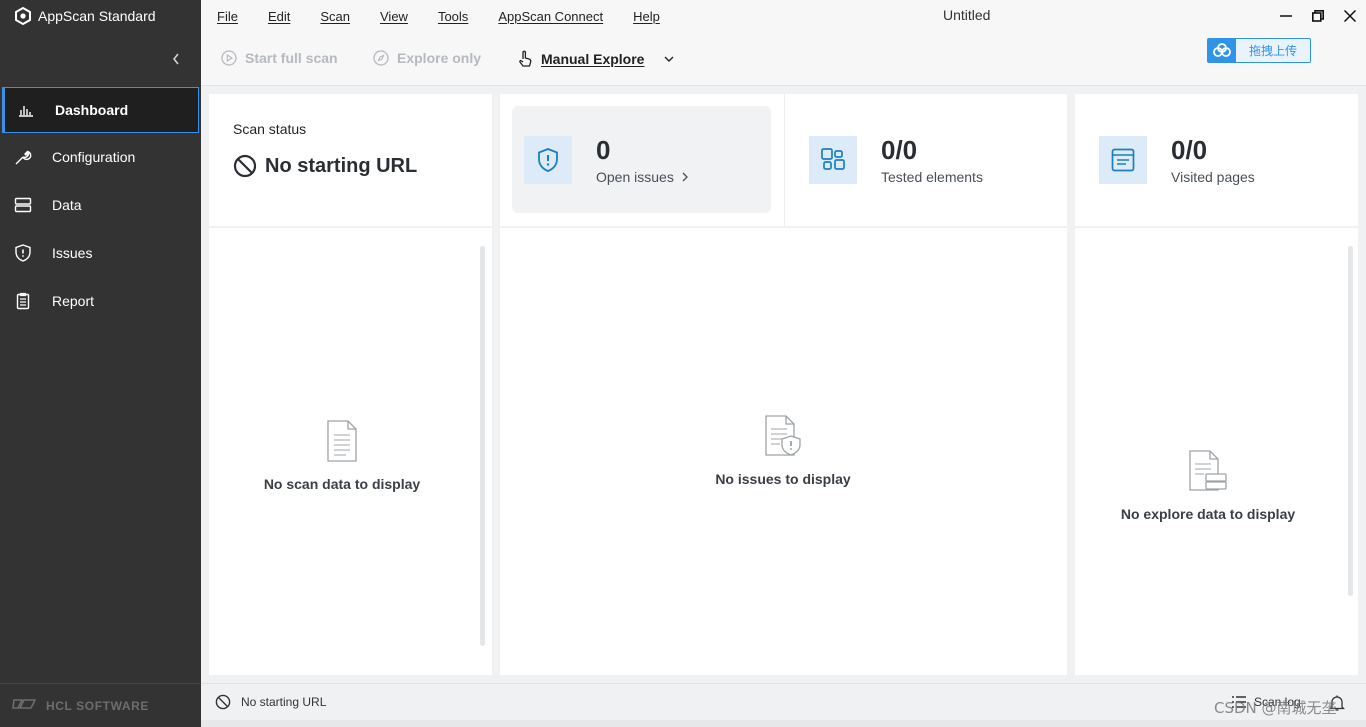 This screenshot has height=727, width=1366. What do you see at coordinates (1189, 149) in the screenshot?
I see `visited-pages-value: 0/0` at bounding box center [1189, 149].